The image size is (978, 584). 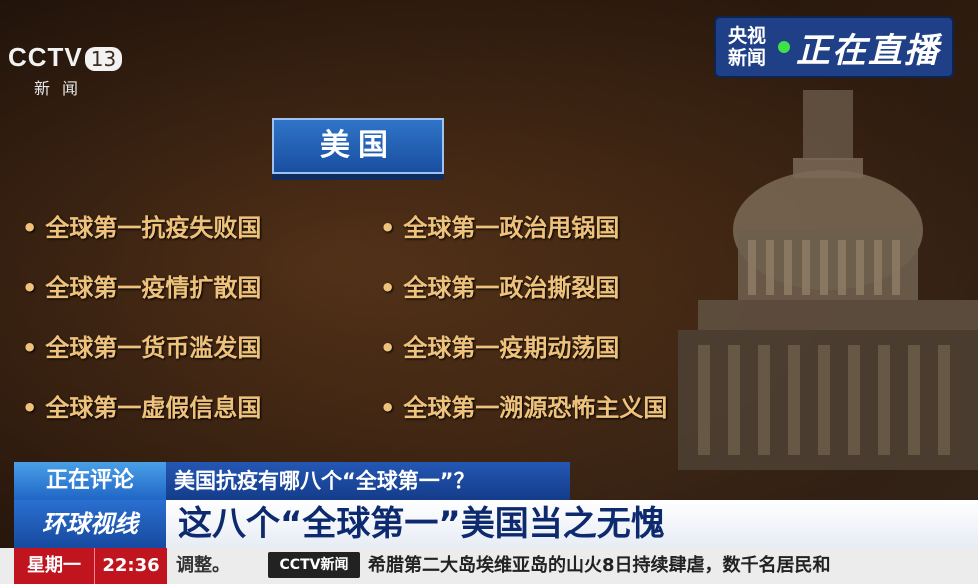 What do you see at coordinates (499, 285) in the screenshot?
I see `list-item-right-2: 全球第一政治撕裂国` at bounding box center [499, 285].